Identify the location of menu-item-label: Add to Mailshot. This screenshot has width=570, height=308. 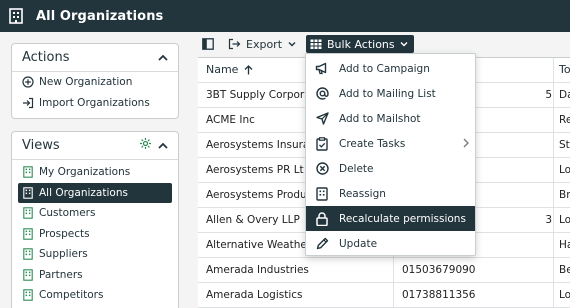
(380, 118).